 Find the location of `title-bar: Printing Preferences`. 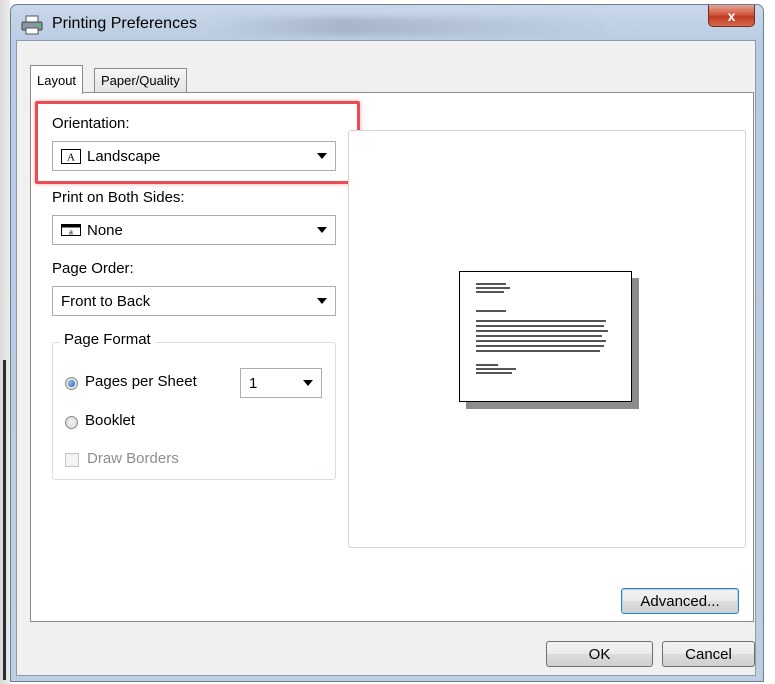

title-bar: Printing Preferences is located at coordinates (387, 24).